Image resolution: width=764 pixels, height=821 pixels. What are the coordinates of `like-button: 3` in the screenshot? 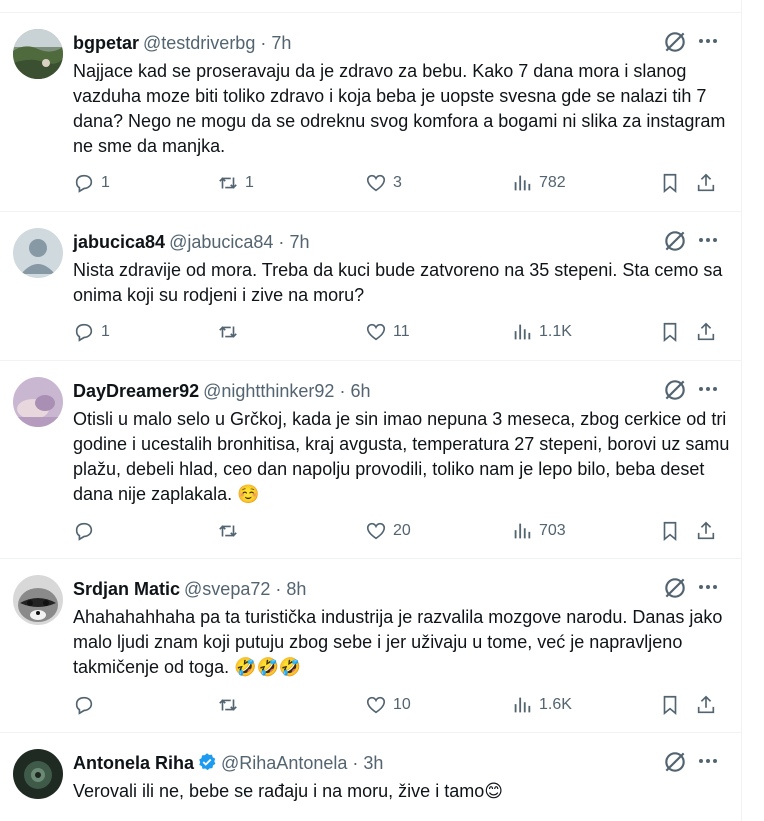 It's located at (383, 183).